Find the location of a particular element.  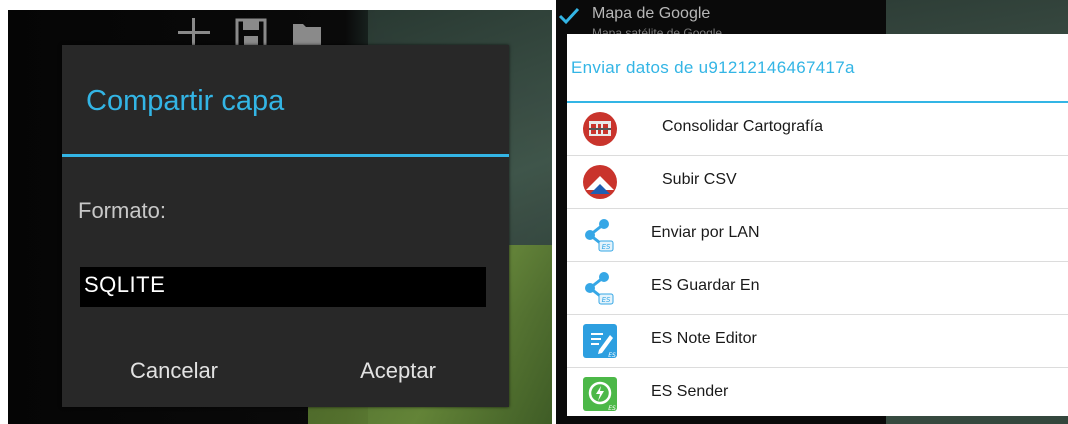

share-app-label: Enviar por LAN is located at coordinates (705, 232).